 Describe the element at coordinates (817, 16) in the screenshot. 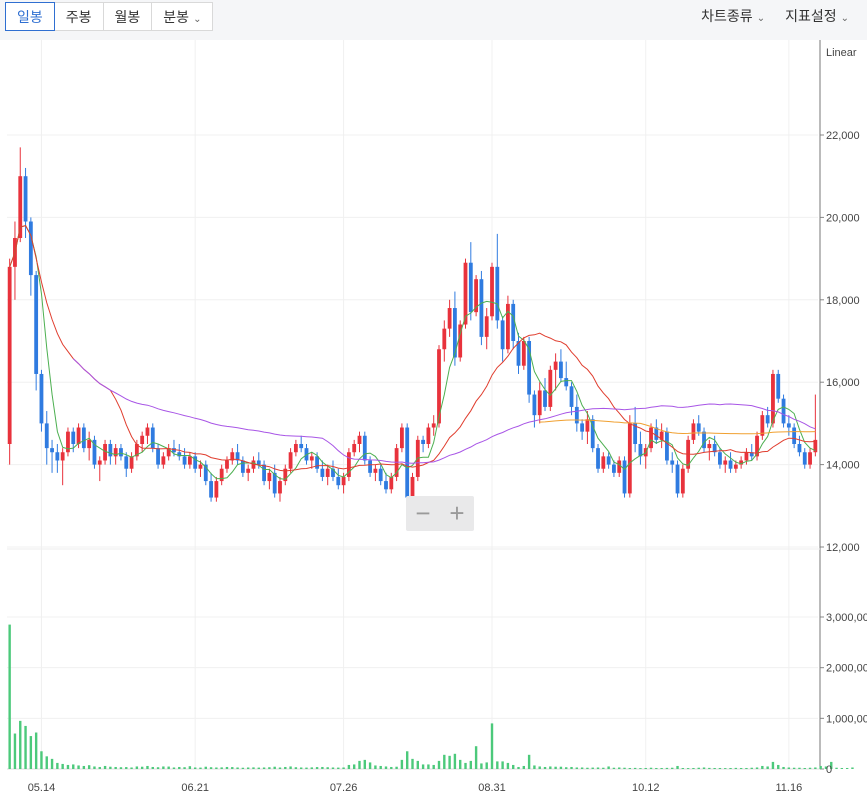

I see `indicator-settings-dropdown: 지표설정 ⌄` at that location.